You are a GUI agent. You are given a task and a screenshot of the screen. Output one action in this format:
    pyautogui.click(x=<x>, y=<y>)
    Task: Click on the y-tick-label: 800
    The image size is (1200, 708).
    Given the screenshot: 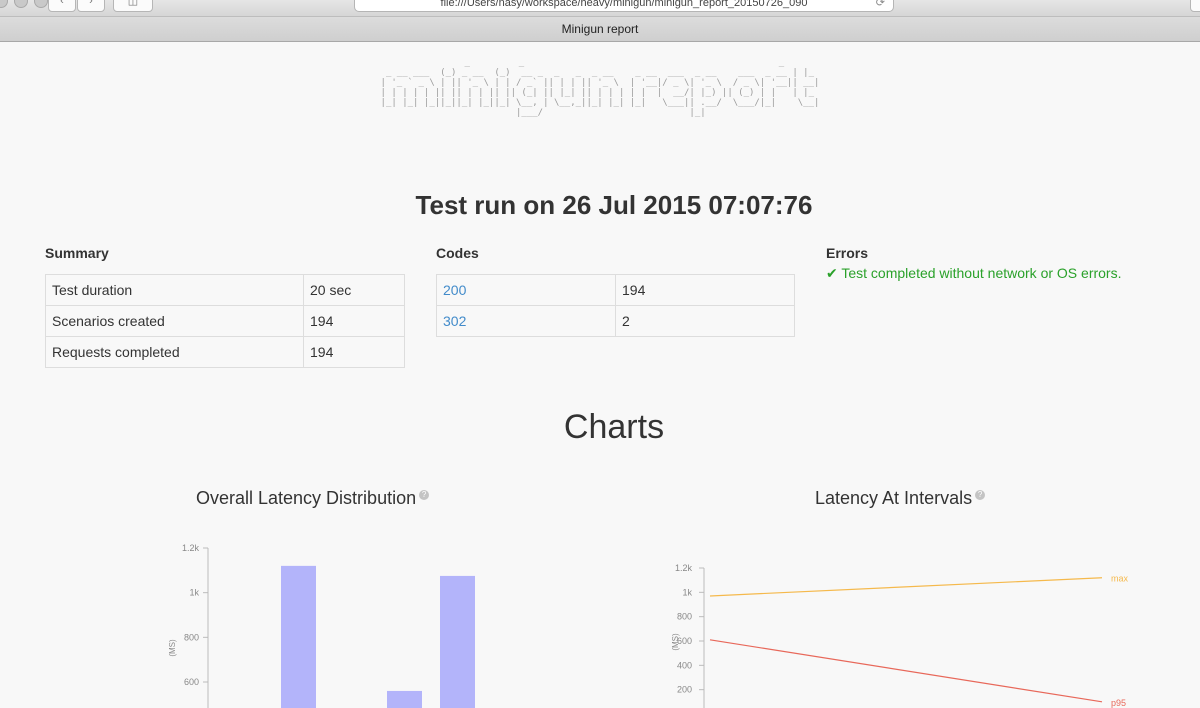 What is the action you would take?
    pyautogui.click(x=684, y=617)
    